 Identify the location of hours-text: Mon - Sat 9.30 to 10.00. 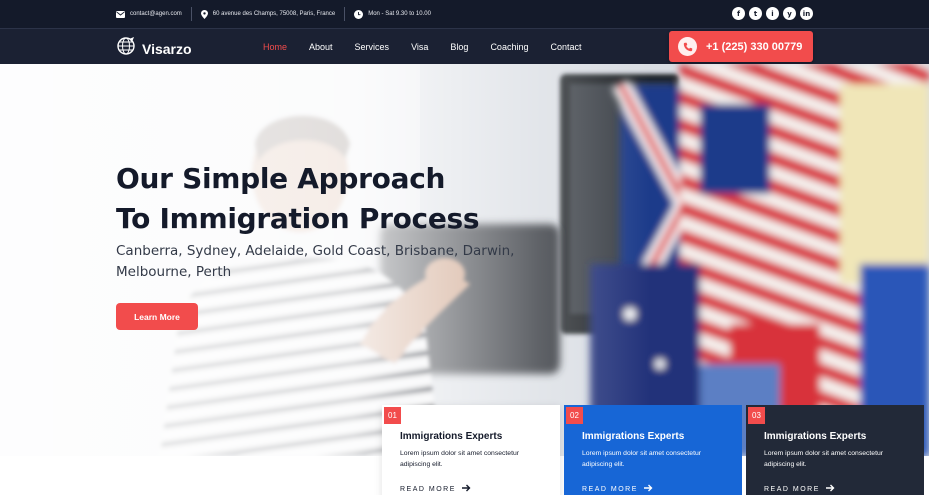
(399, 14).